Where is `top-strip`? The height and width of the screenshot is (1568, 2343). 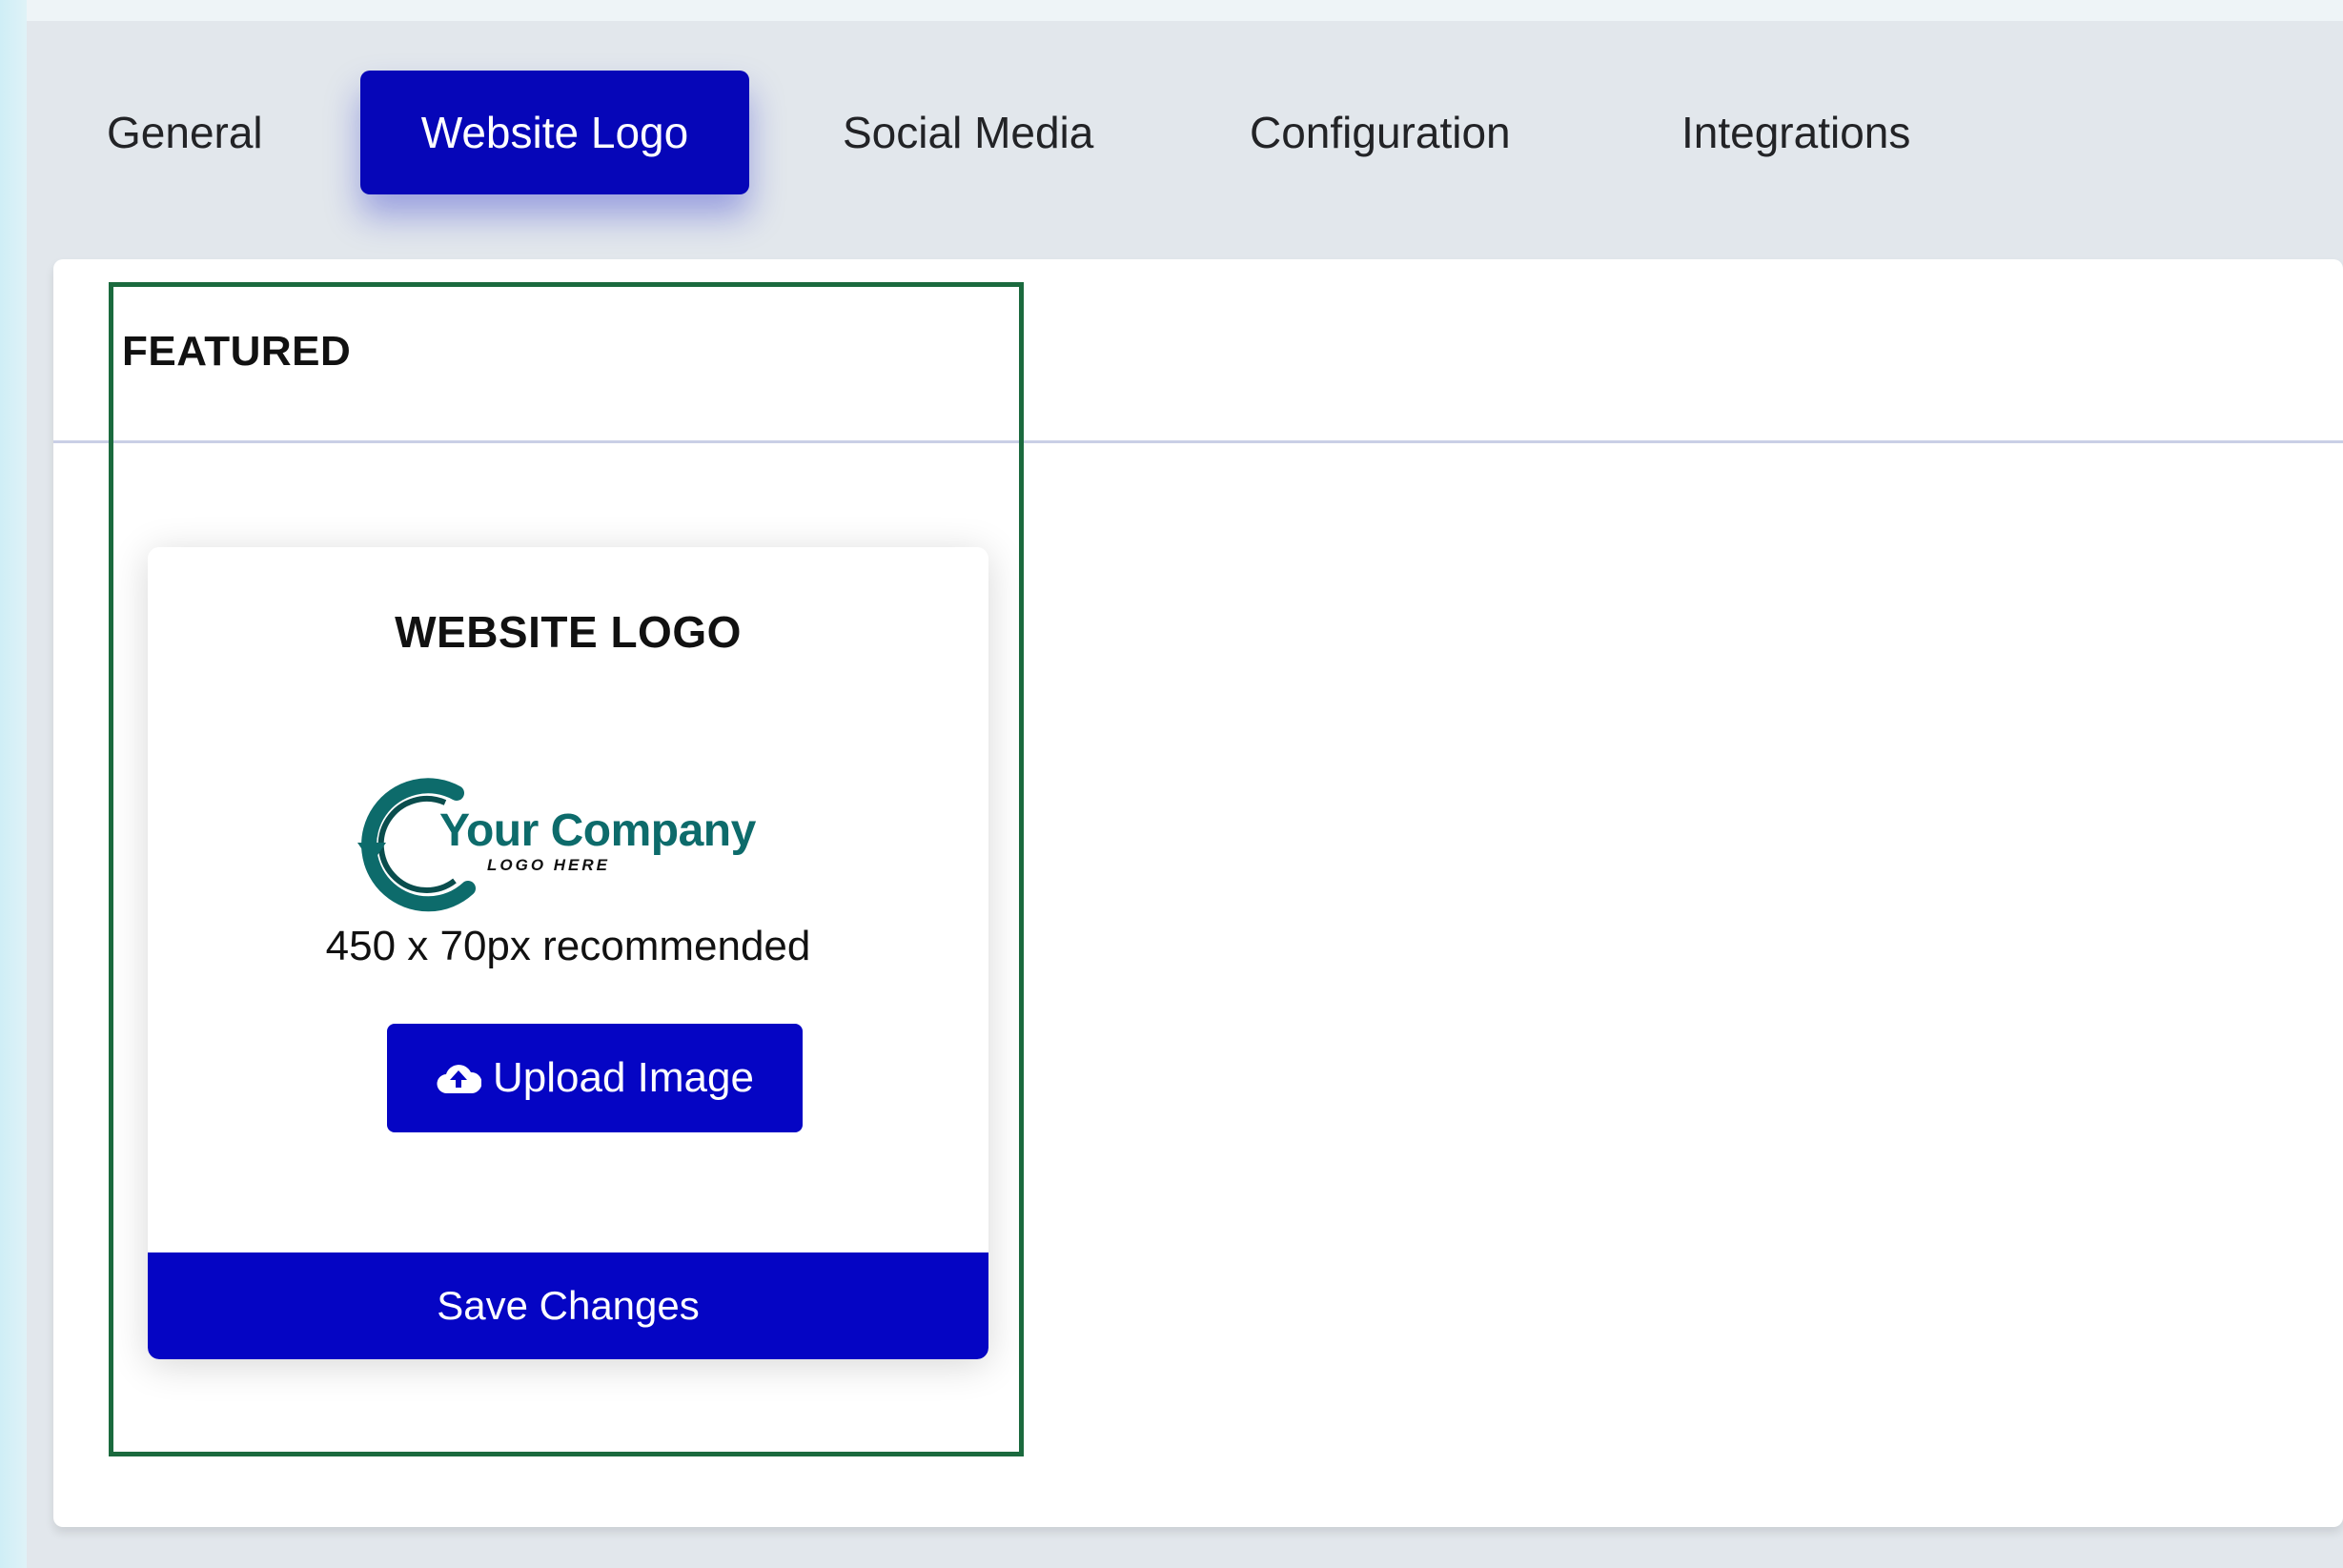
top-strip is located at coordinates (1185, 10).